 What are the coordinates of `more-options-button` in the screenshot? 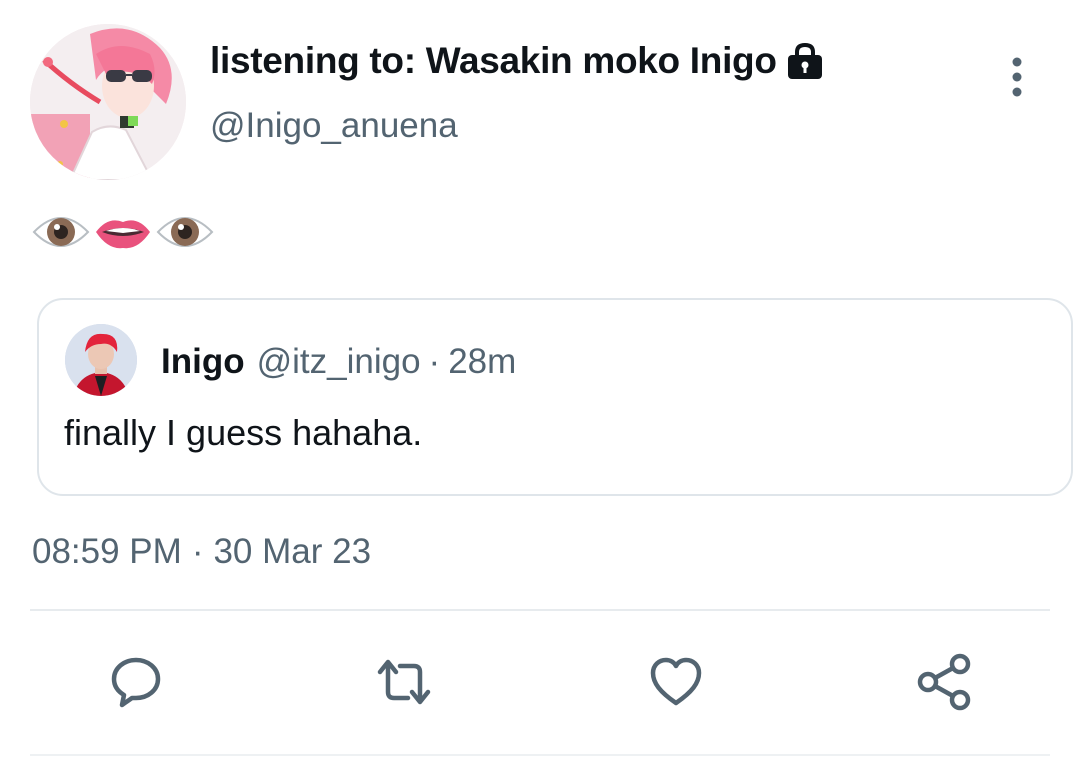 It's located at (1017, 77).